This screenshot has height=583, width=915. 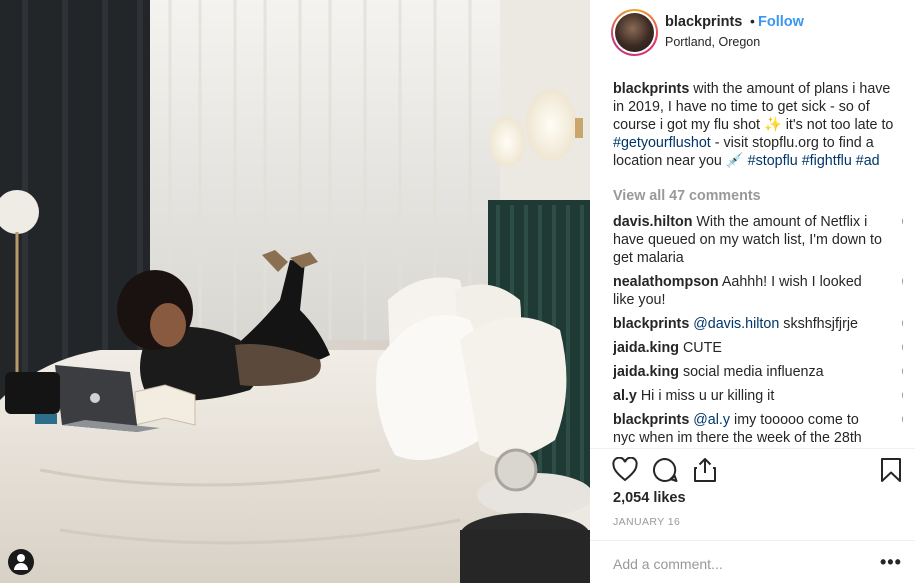 I want to click on comment-item: al.y Hi i miss u ur killing it, so click(x=758, y=396).